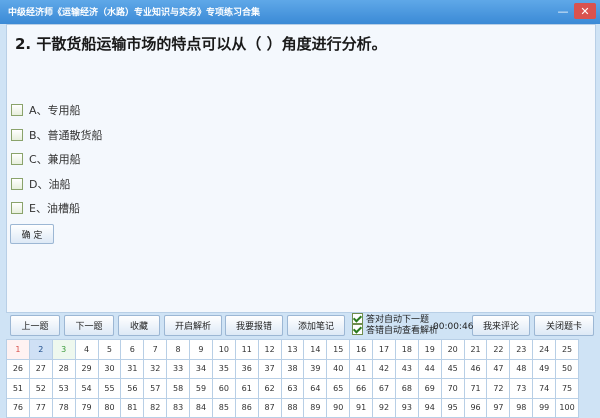  I want to click on answer-card-cell: 88, so click(293, 408).